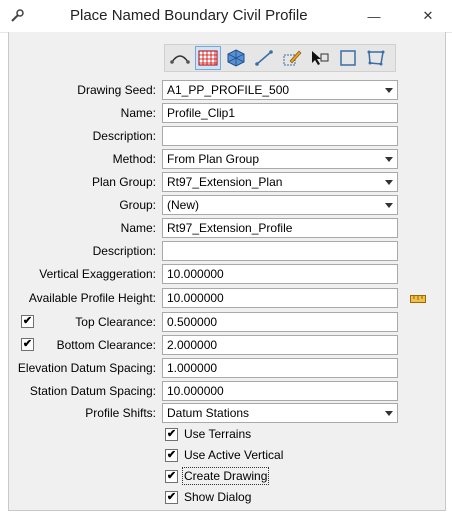  I want to click on name1-row: Name: Profile_Clip1, so click(226, 113).